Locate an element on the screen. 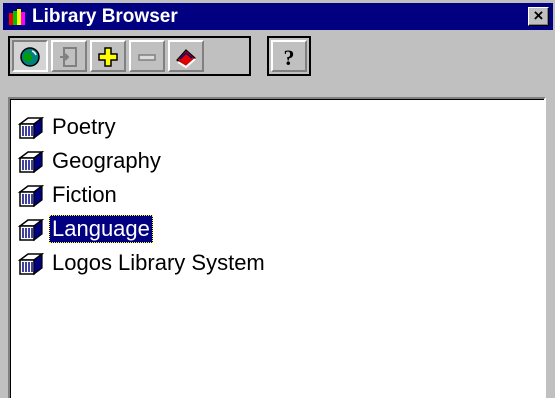 This screenshot has width=555, height=398. globe-button is located at coordinates (30, 56).